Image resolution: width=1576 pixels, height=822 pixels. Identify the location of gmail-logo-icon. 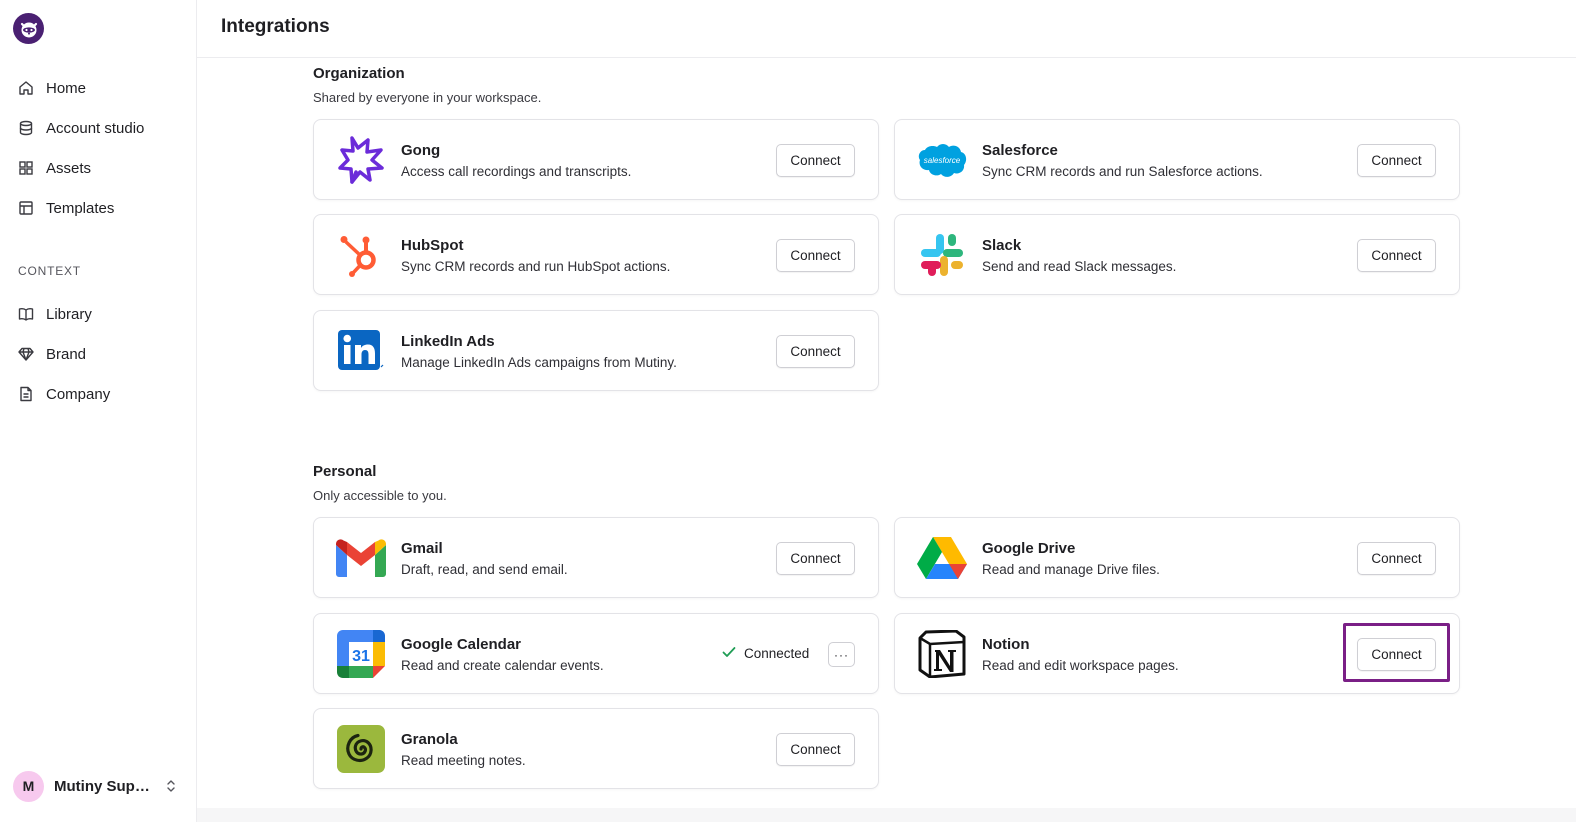
(361, 558).